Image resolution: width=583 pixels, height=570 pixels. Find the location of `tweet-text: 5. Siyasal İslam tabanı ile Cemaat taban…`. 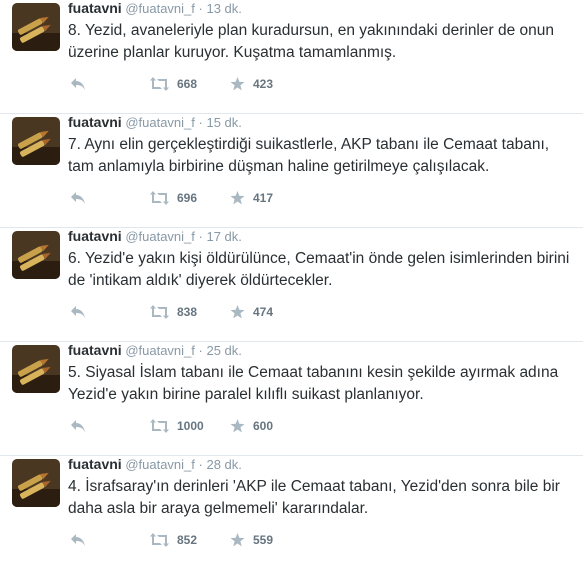

tweet-text: 5. Siyasal İslam tabanı ile Cemaat taban… is located at coordinates (313, 383).